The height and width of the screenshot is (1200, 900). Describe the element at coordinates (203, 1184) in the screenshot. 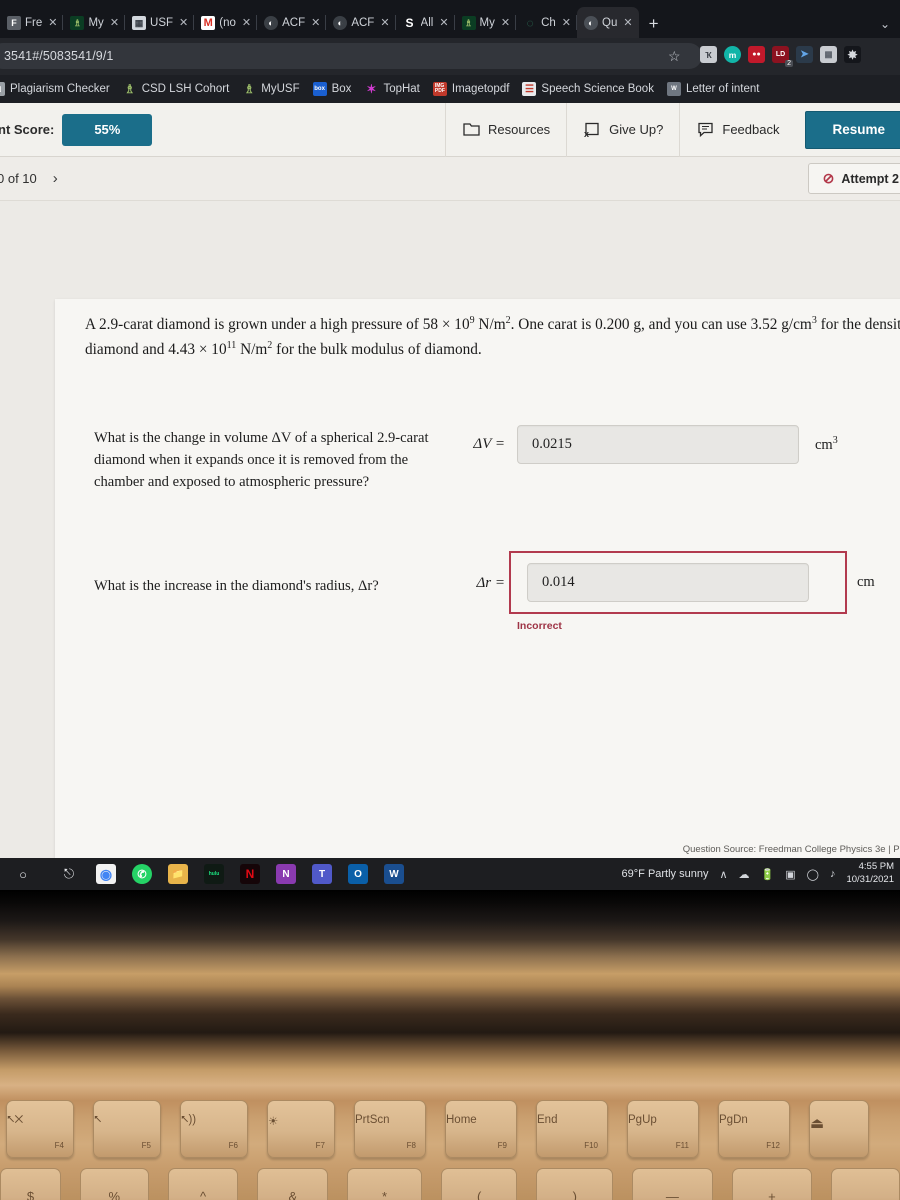

I see `key-caret: ^` at that location.